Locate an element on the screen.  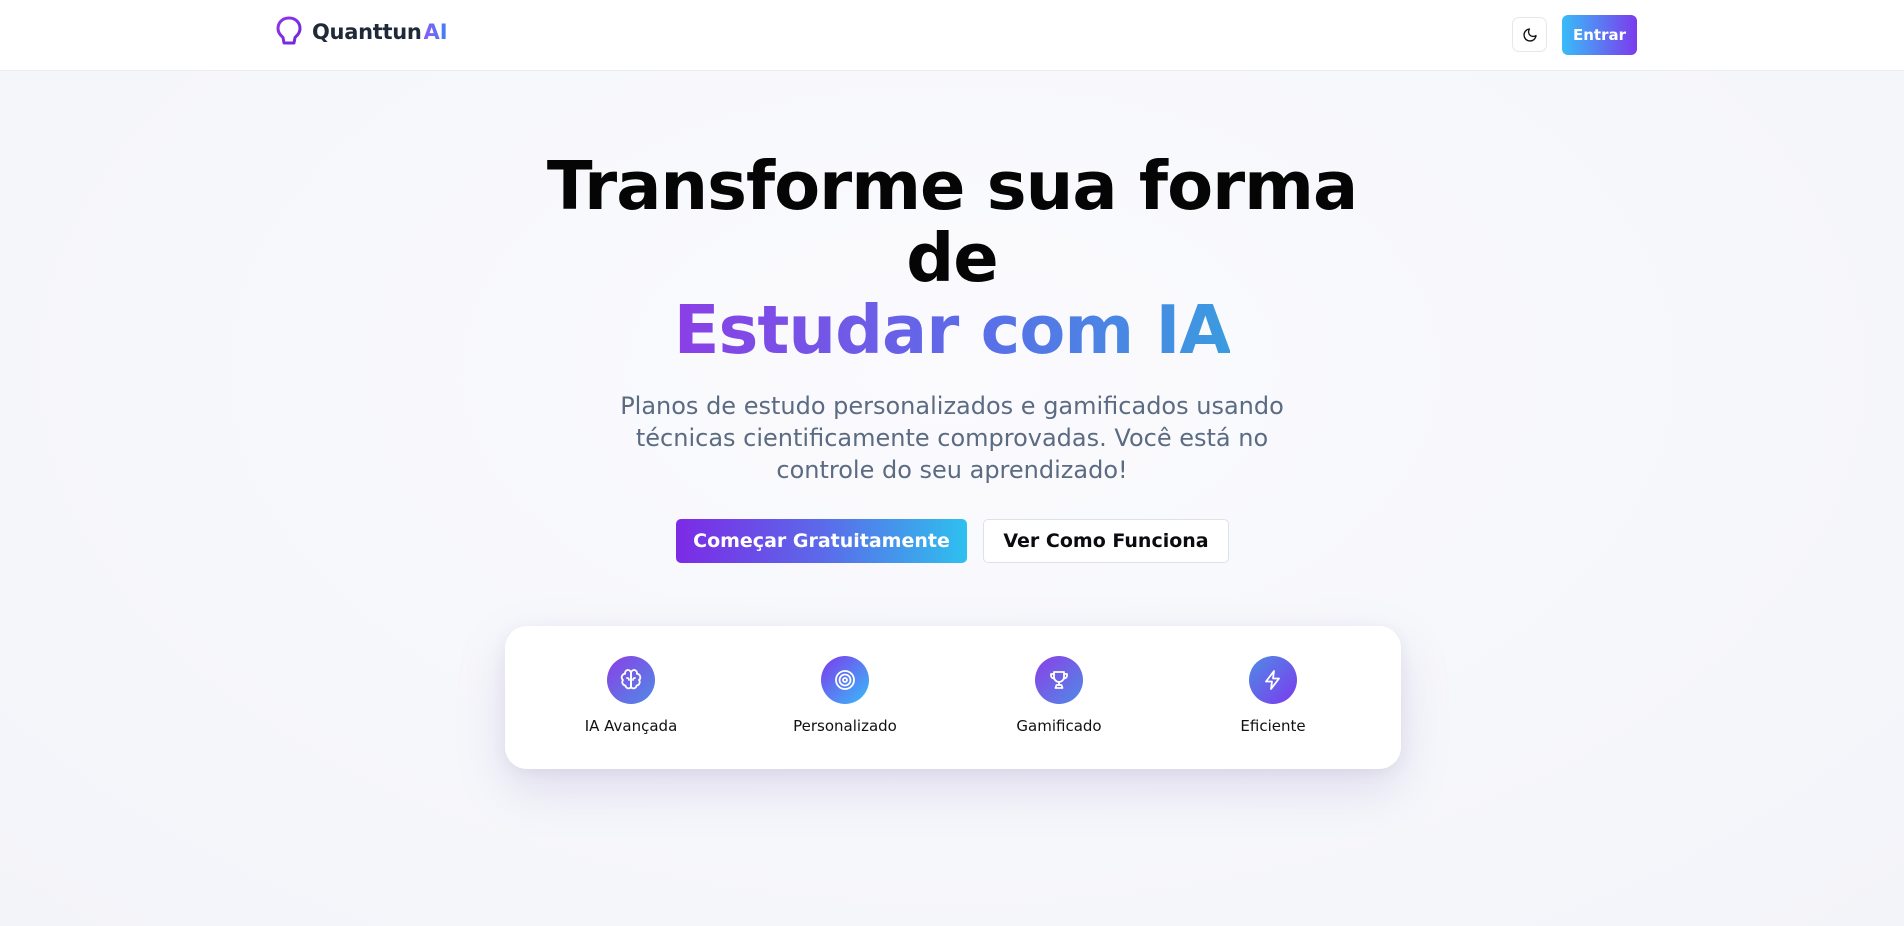
brain-icon is located at coordinates (631, 680).